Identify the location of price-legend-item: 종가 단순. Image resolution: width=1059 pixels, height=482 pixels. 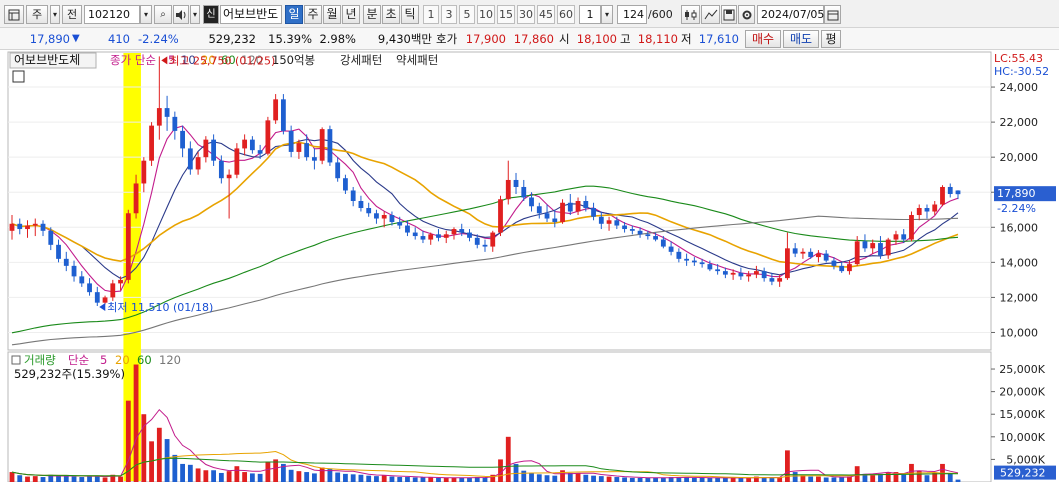
(133, 60).